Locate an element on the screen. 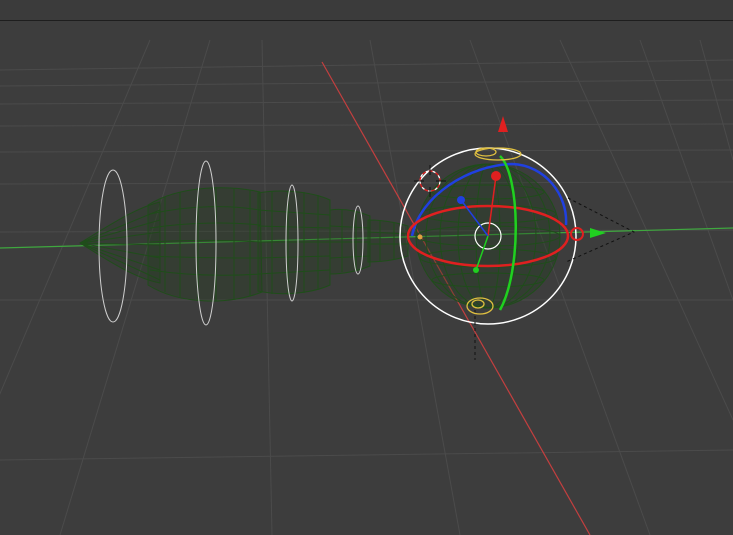 The image size is (733, 535). z-arrow-icon is located at coordinates (503, 124).